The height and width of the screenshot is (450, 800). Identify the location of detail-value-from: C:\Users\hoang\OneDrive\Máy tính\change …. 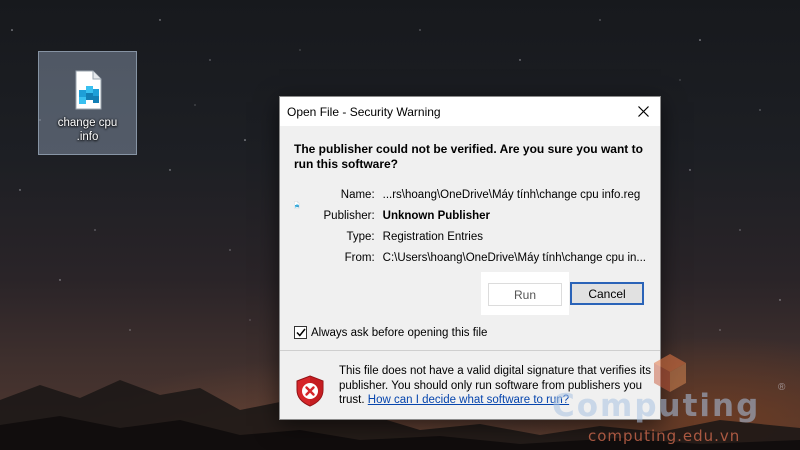
(514, 257).